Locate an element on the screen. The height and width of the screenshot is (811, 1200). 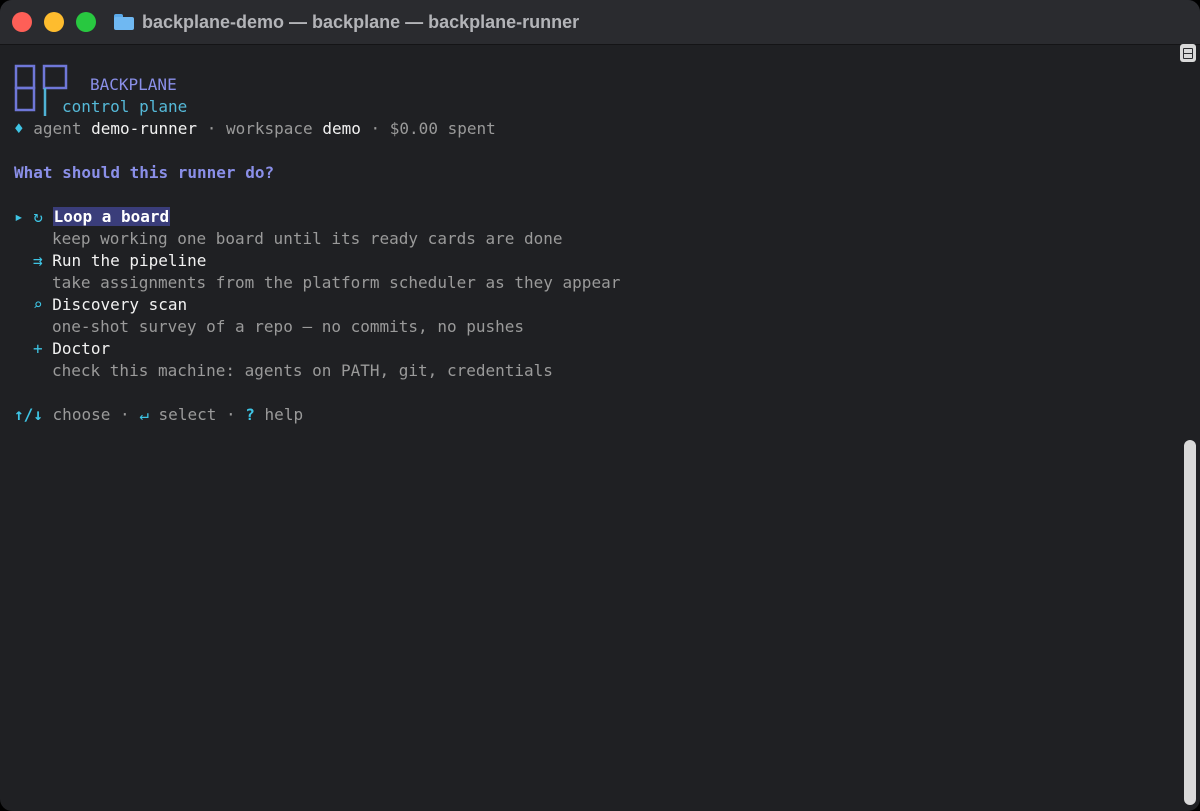
menu-item-label: Discovery scan is located at coordinates (120, 304).